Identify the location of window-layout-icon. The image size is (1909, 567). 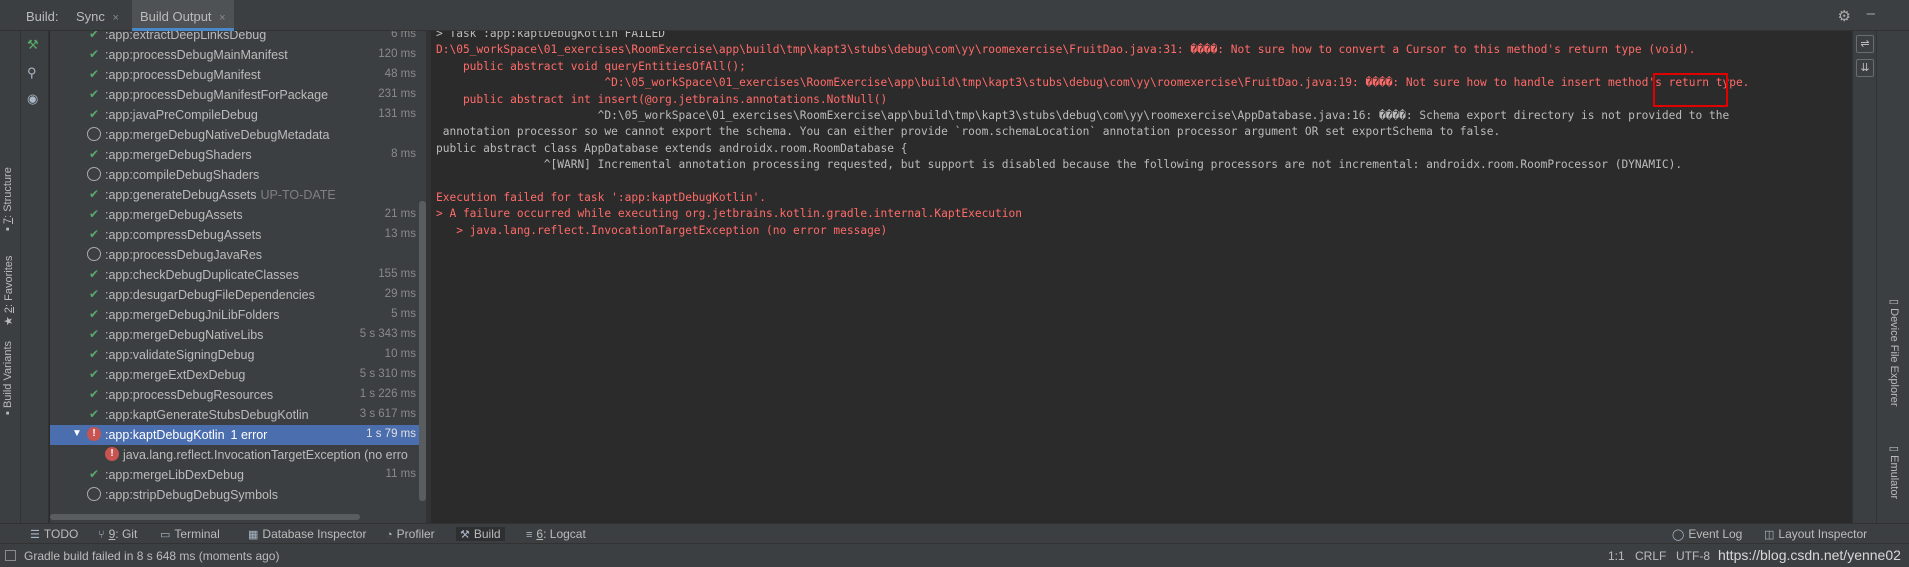
(10, 555).